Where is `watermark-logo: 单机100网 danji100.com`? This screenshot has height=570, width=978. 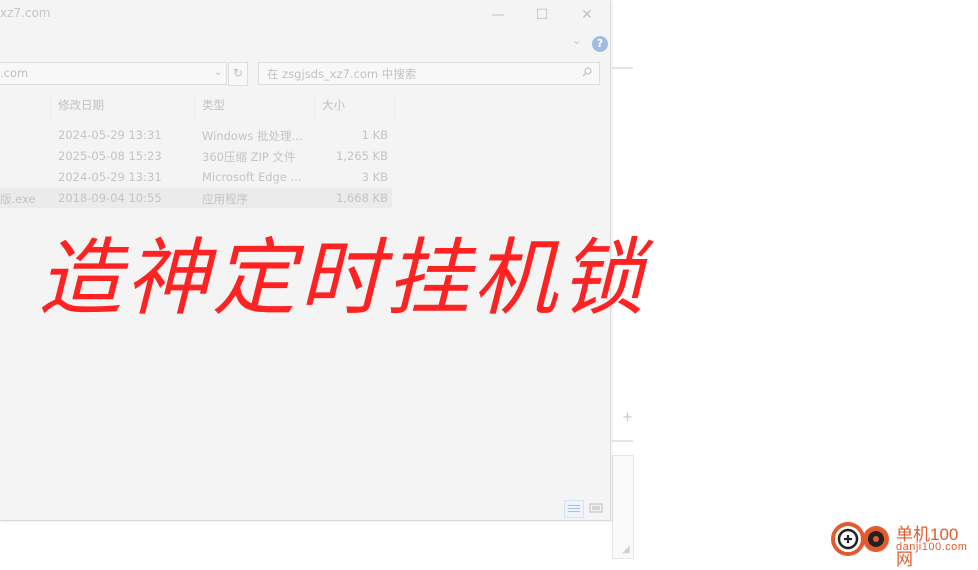
watermark-logo: 单机100网 danji100.com is located at coordinates (902, 543).